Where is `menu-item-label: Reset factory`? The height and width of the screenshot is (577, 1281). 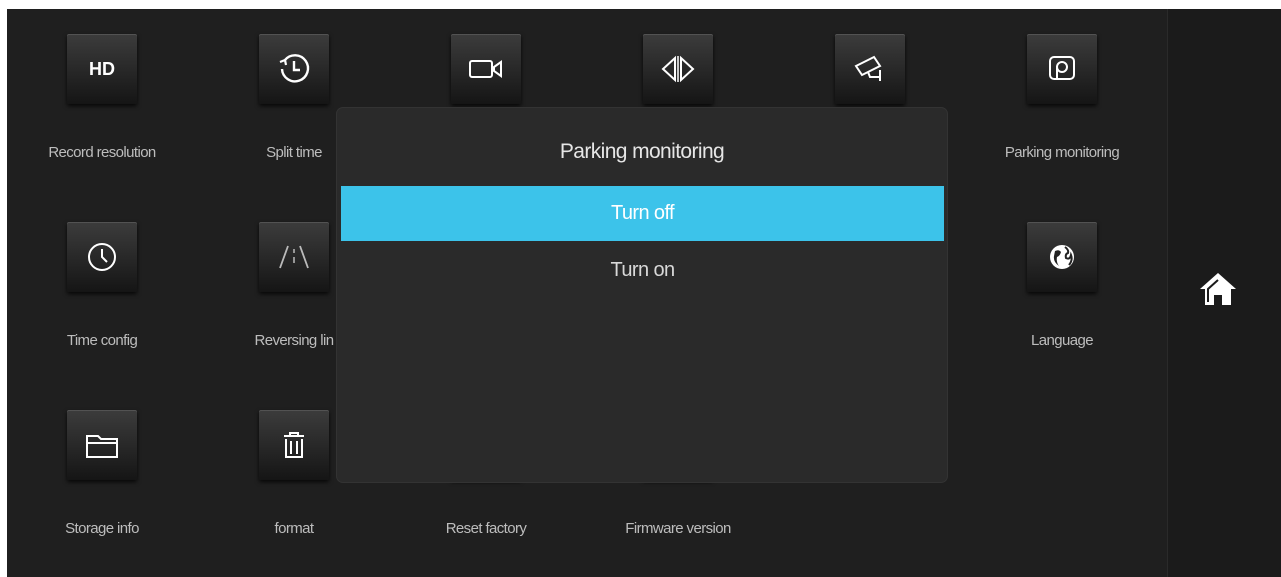
menu-item-label: Reset factory is located at coordinates (486, 528).